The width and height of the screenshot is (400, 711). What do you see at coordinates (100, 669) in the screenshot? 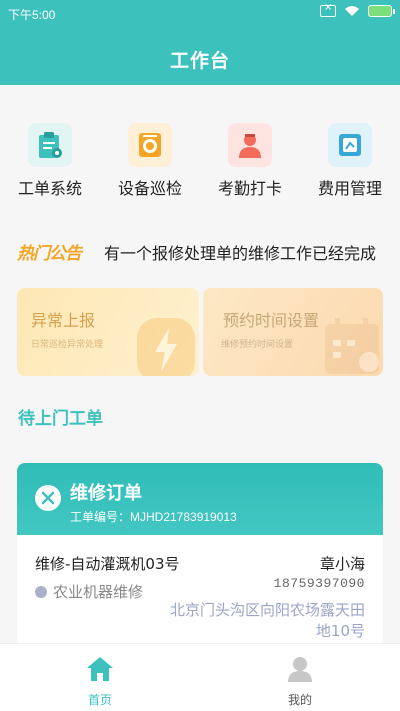
I see `home-icon` at bounding box center [100, 669].